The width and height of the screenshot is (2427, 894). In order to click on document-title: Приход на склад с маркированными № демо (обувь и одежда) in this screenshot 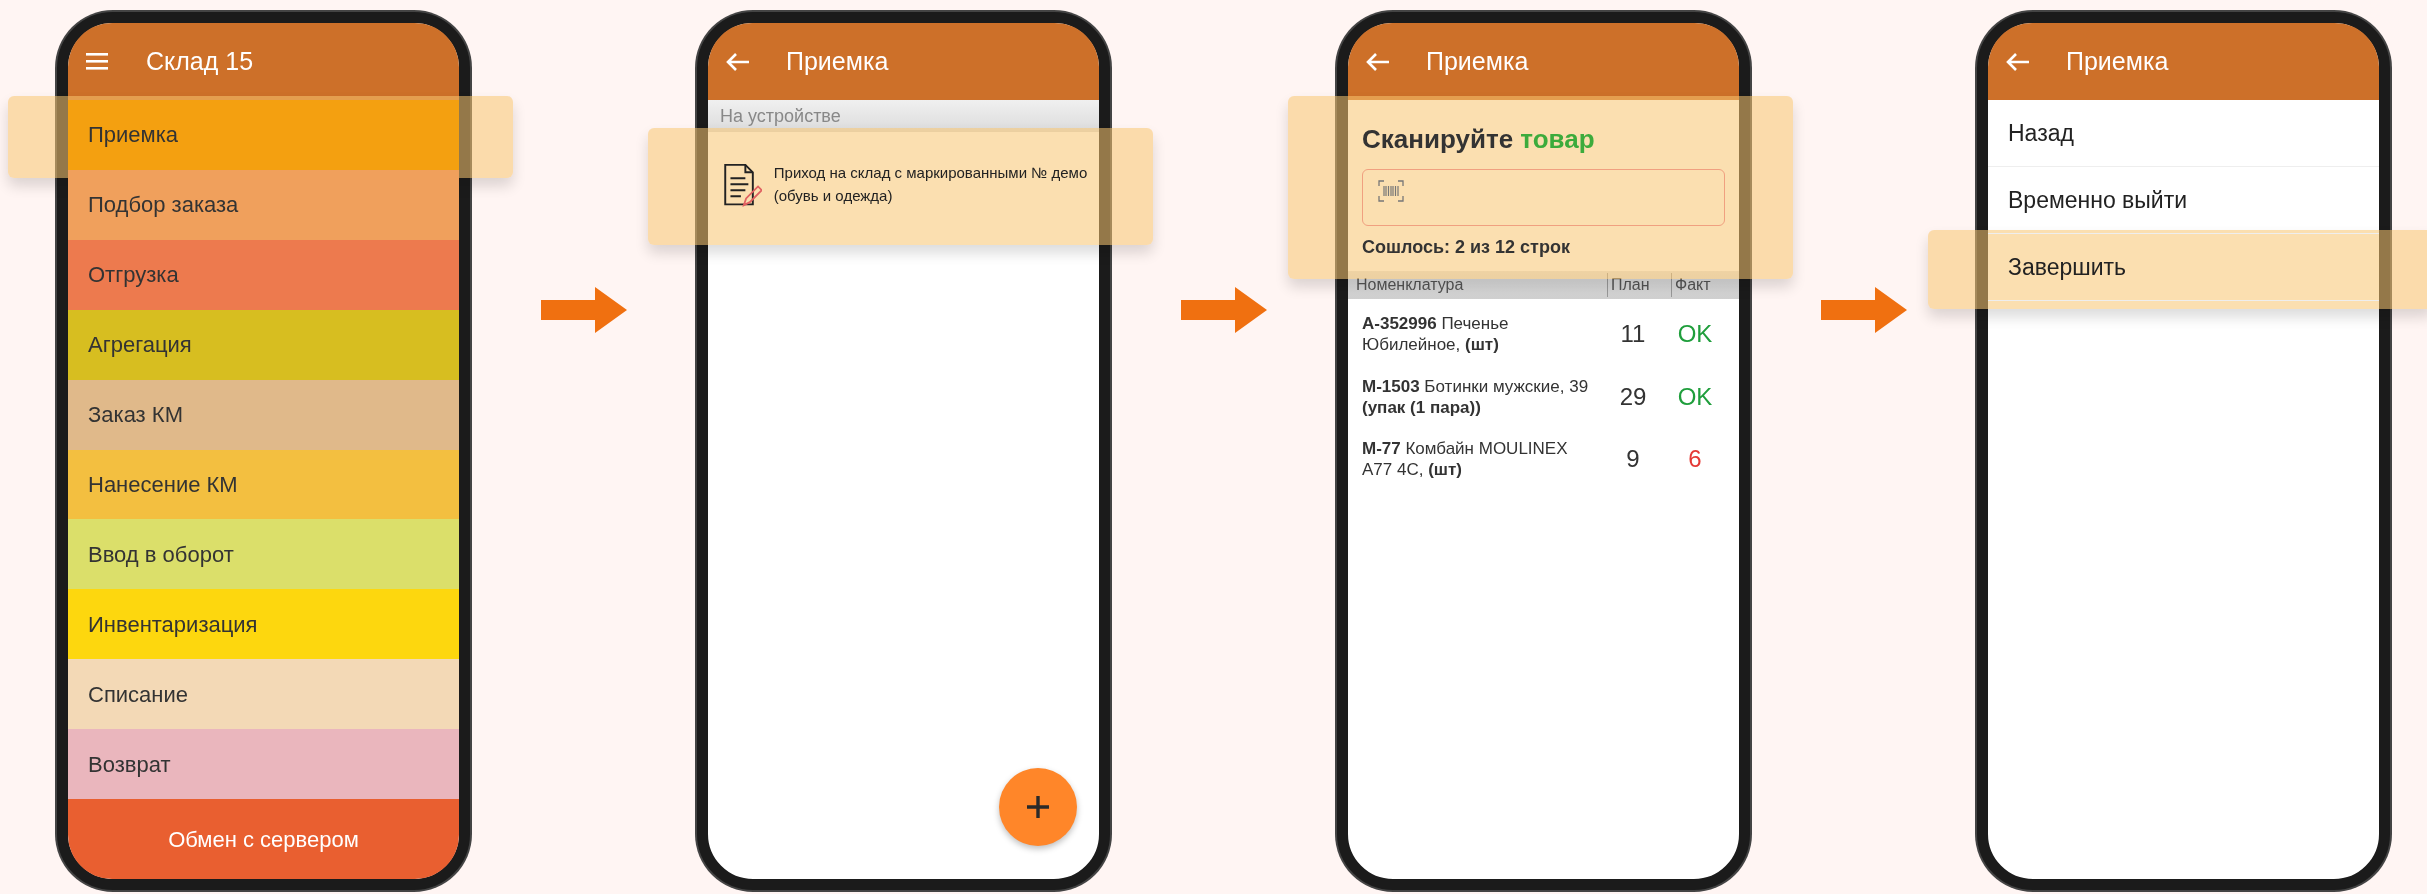, I will do `click(936, 184)`.